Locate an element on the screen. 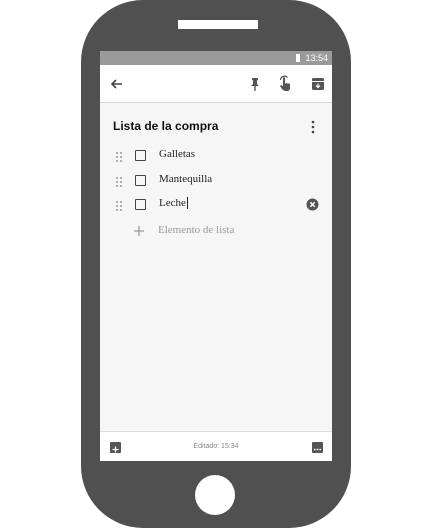  list-item: Leche is located at coordinates (216, 205).